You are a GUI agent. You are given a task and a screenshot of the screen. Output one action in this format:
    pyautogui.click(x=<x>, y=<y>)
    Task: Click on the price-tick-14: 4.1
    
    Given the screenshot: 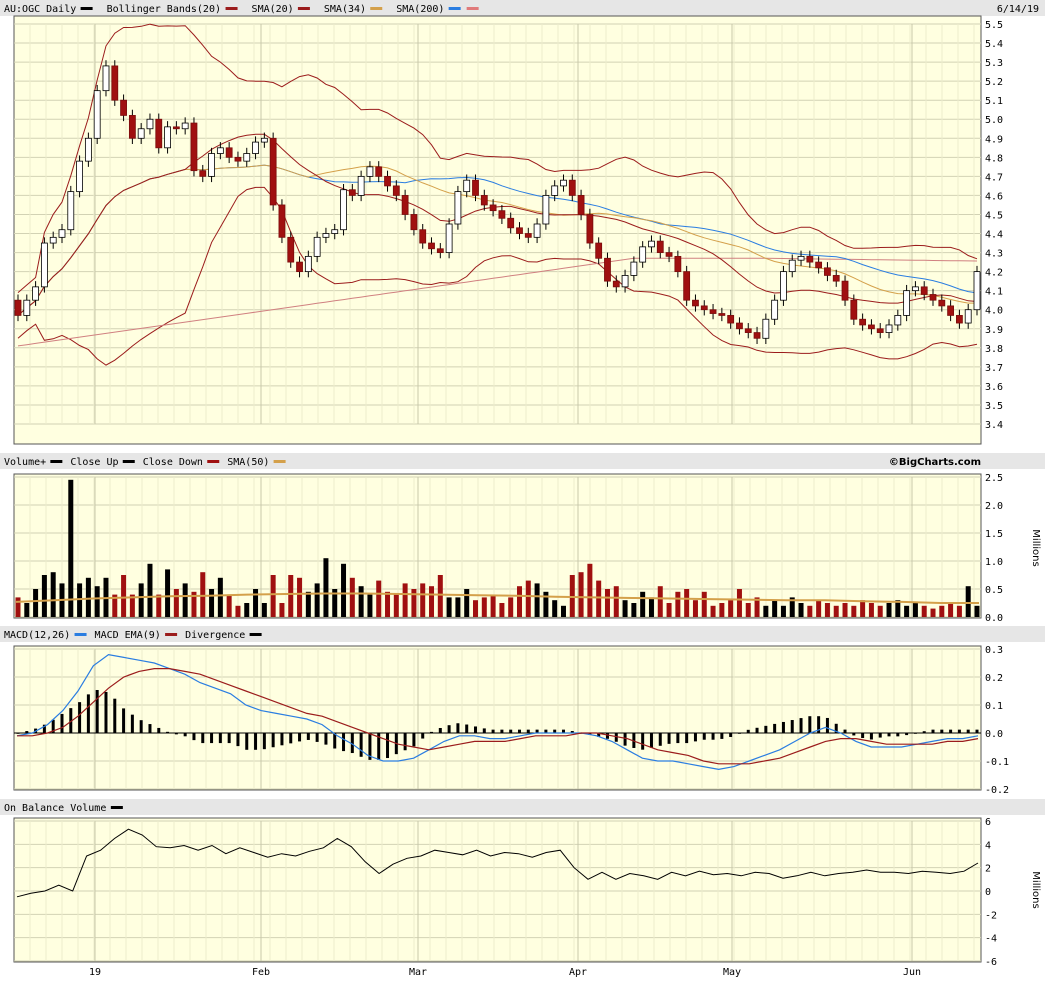 What is the action you would take?
    pyautogui.click(x=994, y=292)
    